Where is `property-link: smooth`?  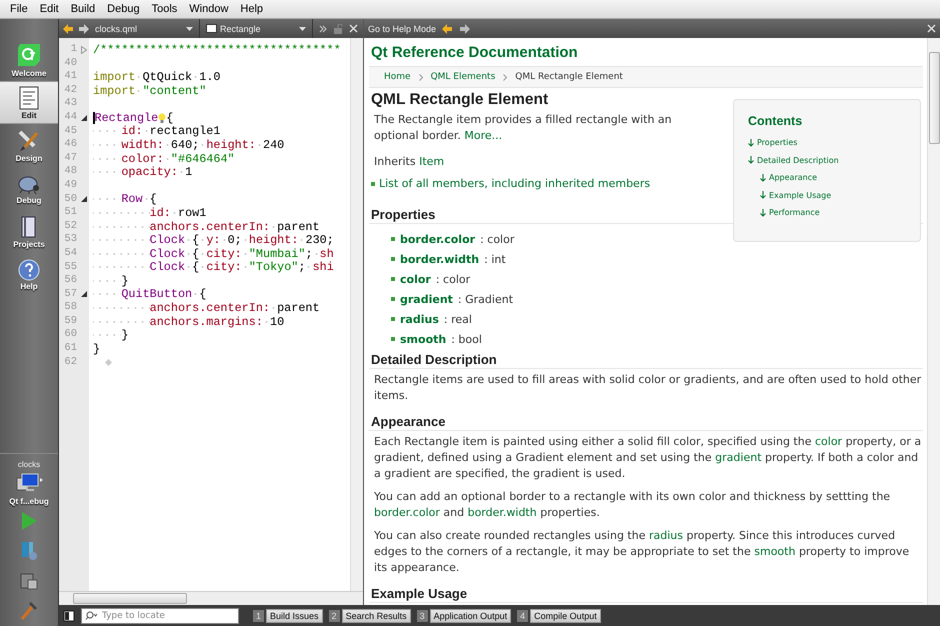 property-link: smooth is located at coordinates (423, 339).